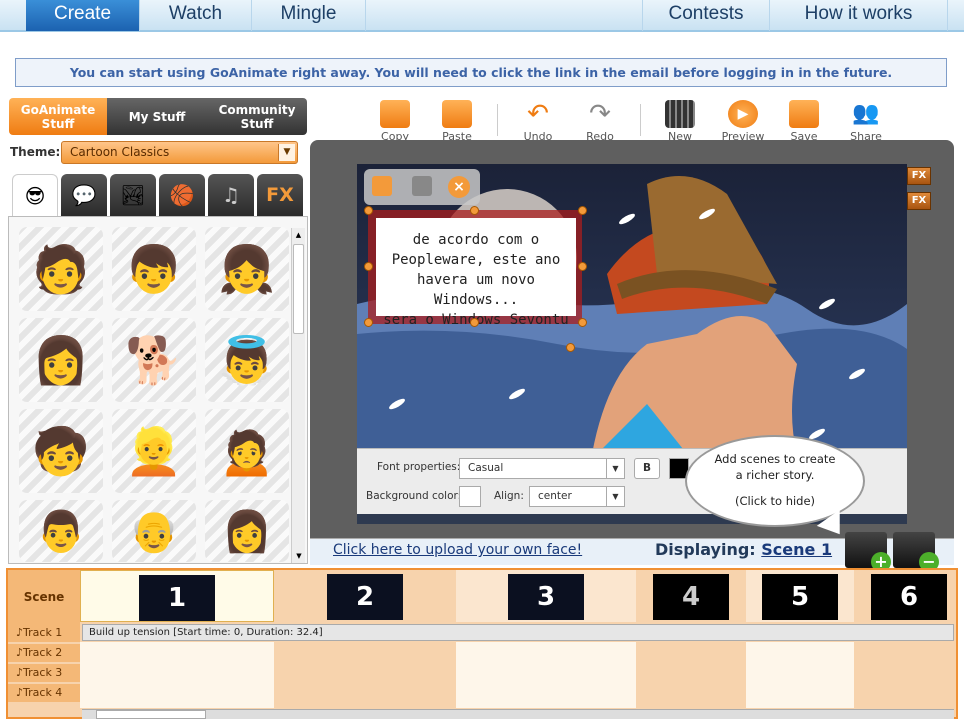 The height and width of the screenshot is (719, 964). I want to click on redo-button: ↷ Redo, so click(600, 121).